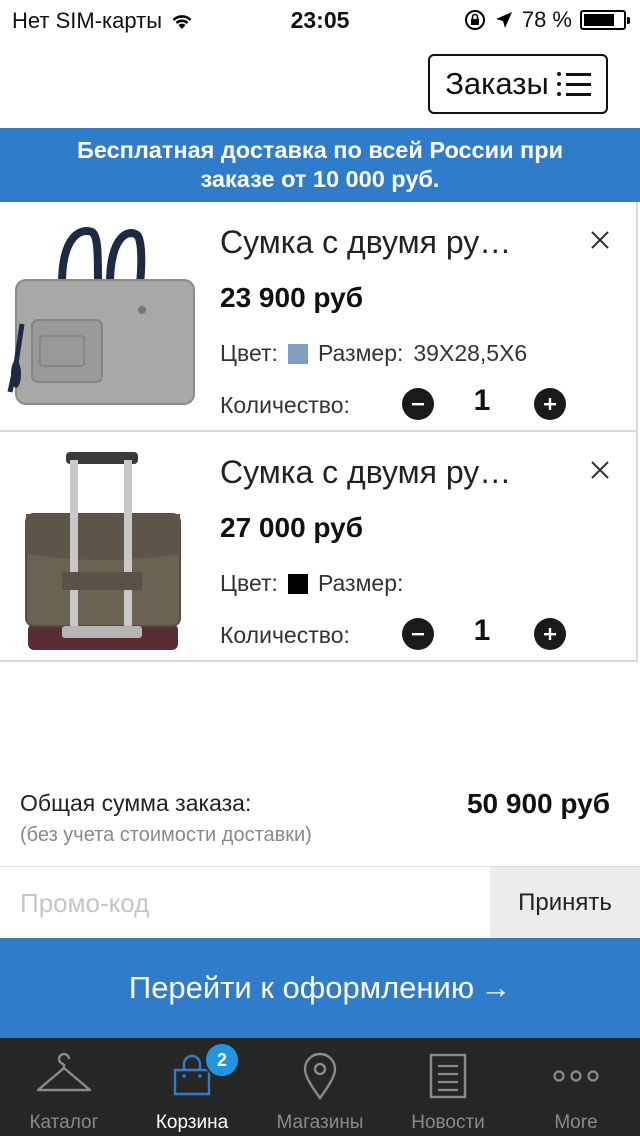 This screenshot has height=1136, width=640. What do you see at coordinates (64, 1122) in the screenshot?
I see `tab-label: Каталог` at bounding box center [64, 1122].